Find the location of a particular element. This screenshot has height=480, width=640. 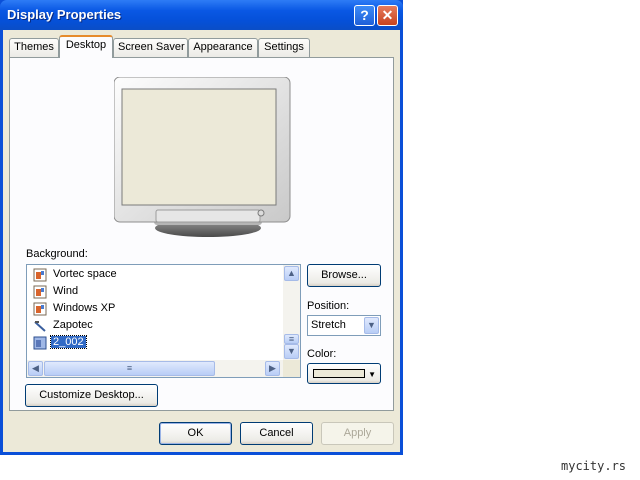

scrollbar-corner is located at coordinates (291, 368).